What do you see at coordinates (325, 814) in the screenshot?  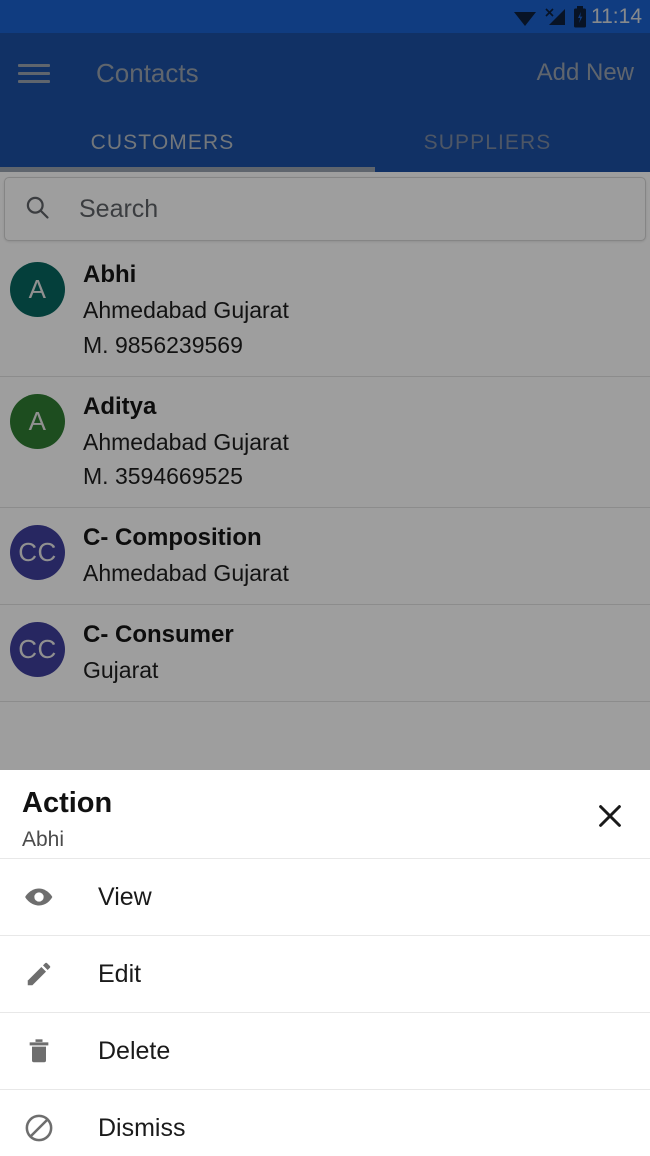 I see `bottom-sheet-header: Action Abhi` at bounding box center [325, 814].